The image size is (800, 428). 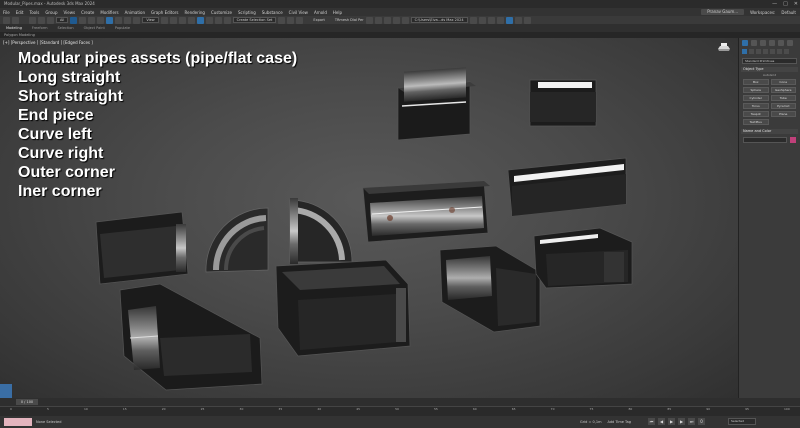 What do you see at coordinates (756, 122) in the screenshot?
I see `textplus-button: TextPlus` at bounding box center [756, 122].